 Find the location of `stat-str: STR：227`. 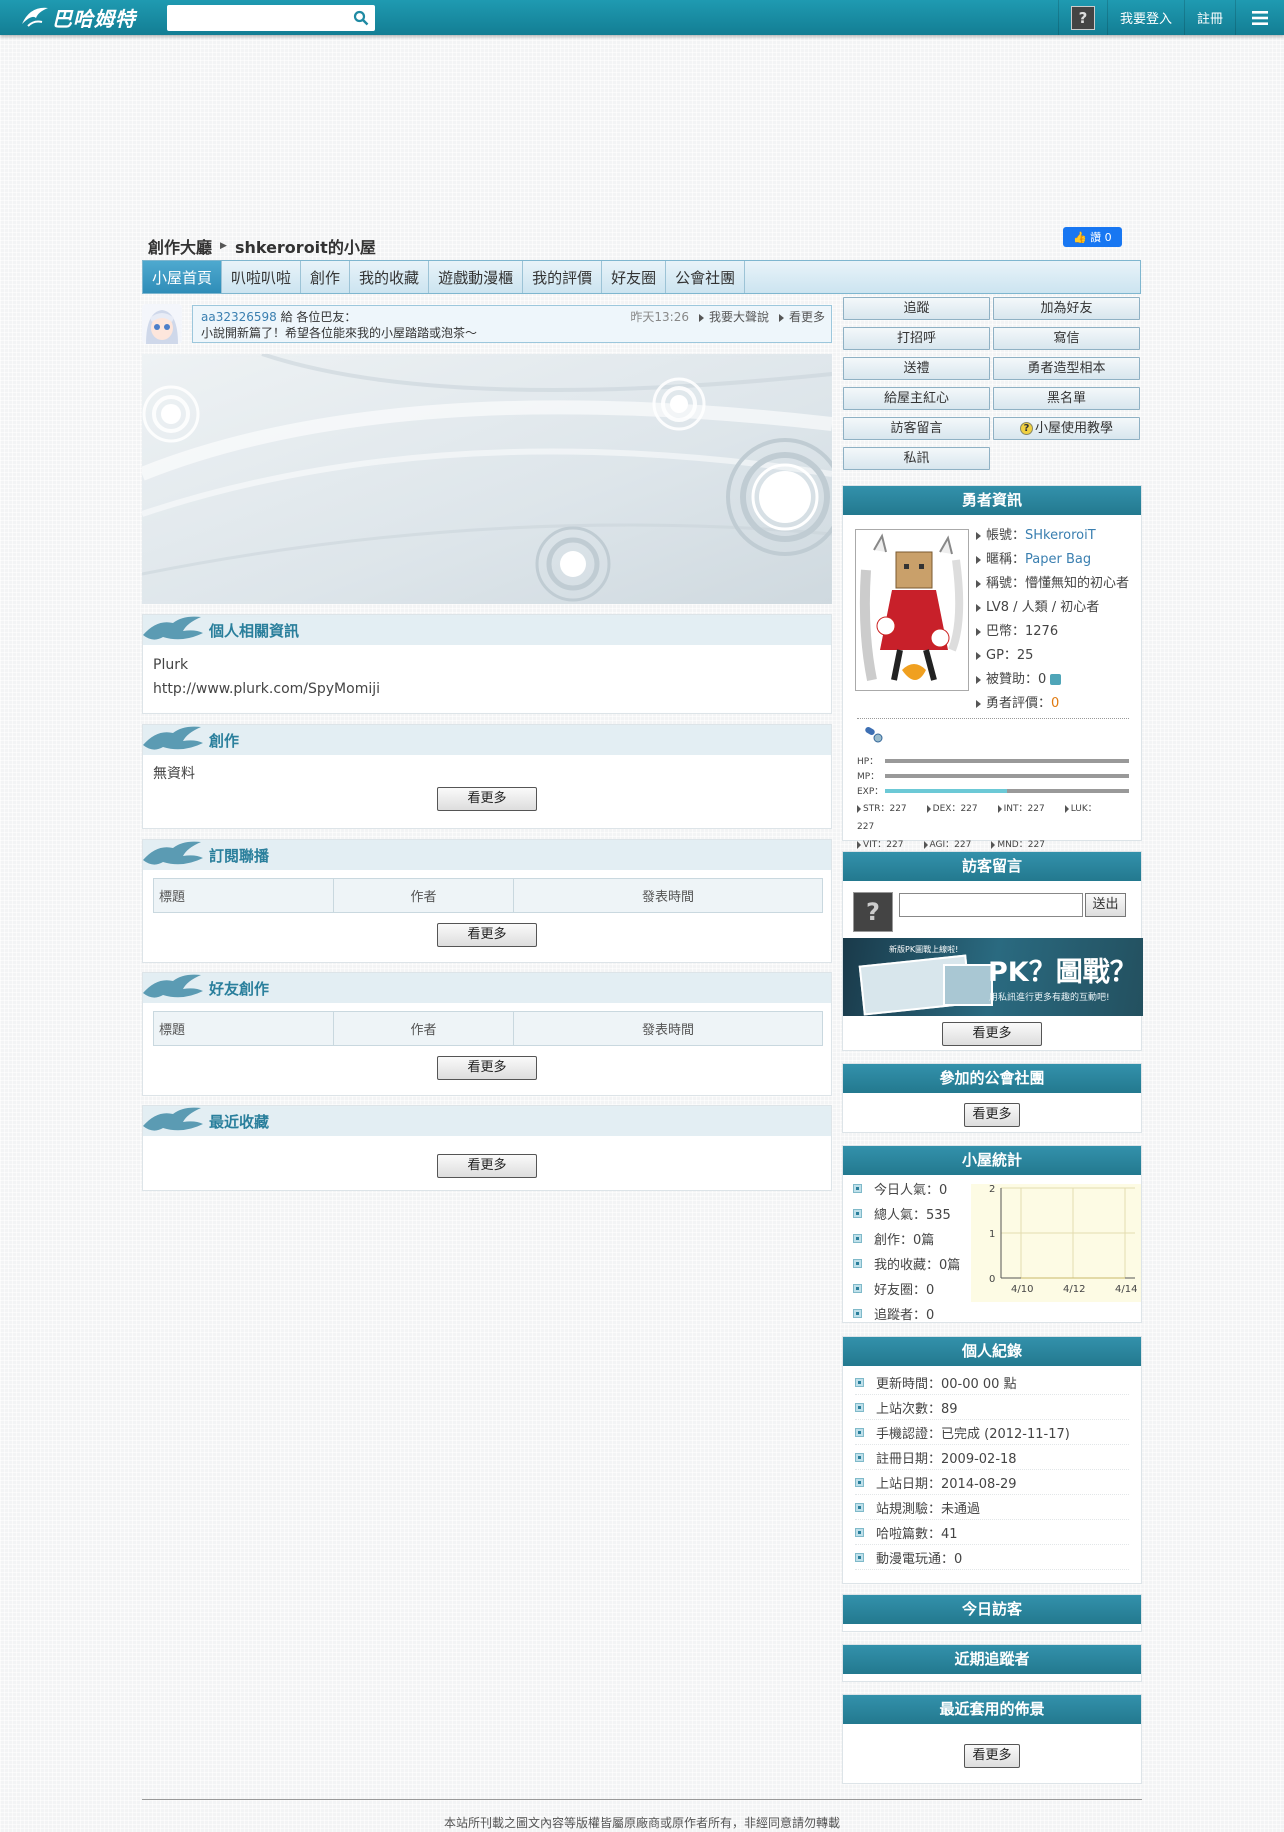

stat-str: STR：227 is located at coordinates (887, 809).